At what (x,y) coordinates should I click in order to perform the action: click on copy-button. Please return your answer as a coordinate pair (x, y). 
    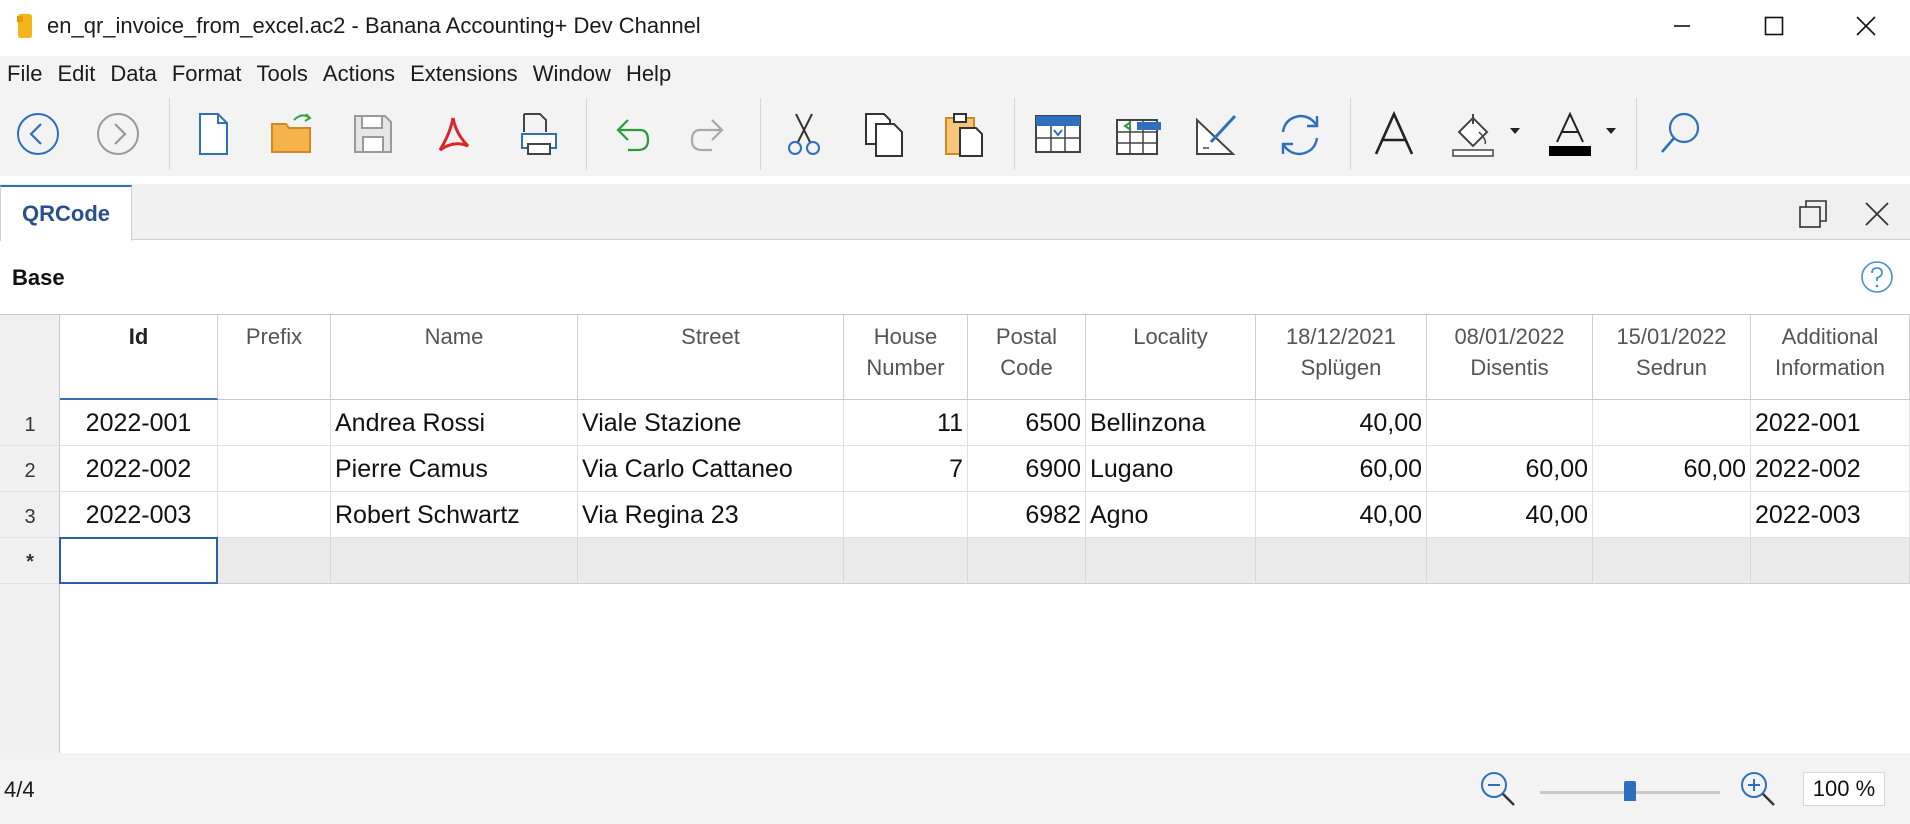
    Looking at the image, I should click on (884, 134).